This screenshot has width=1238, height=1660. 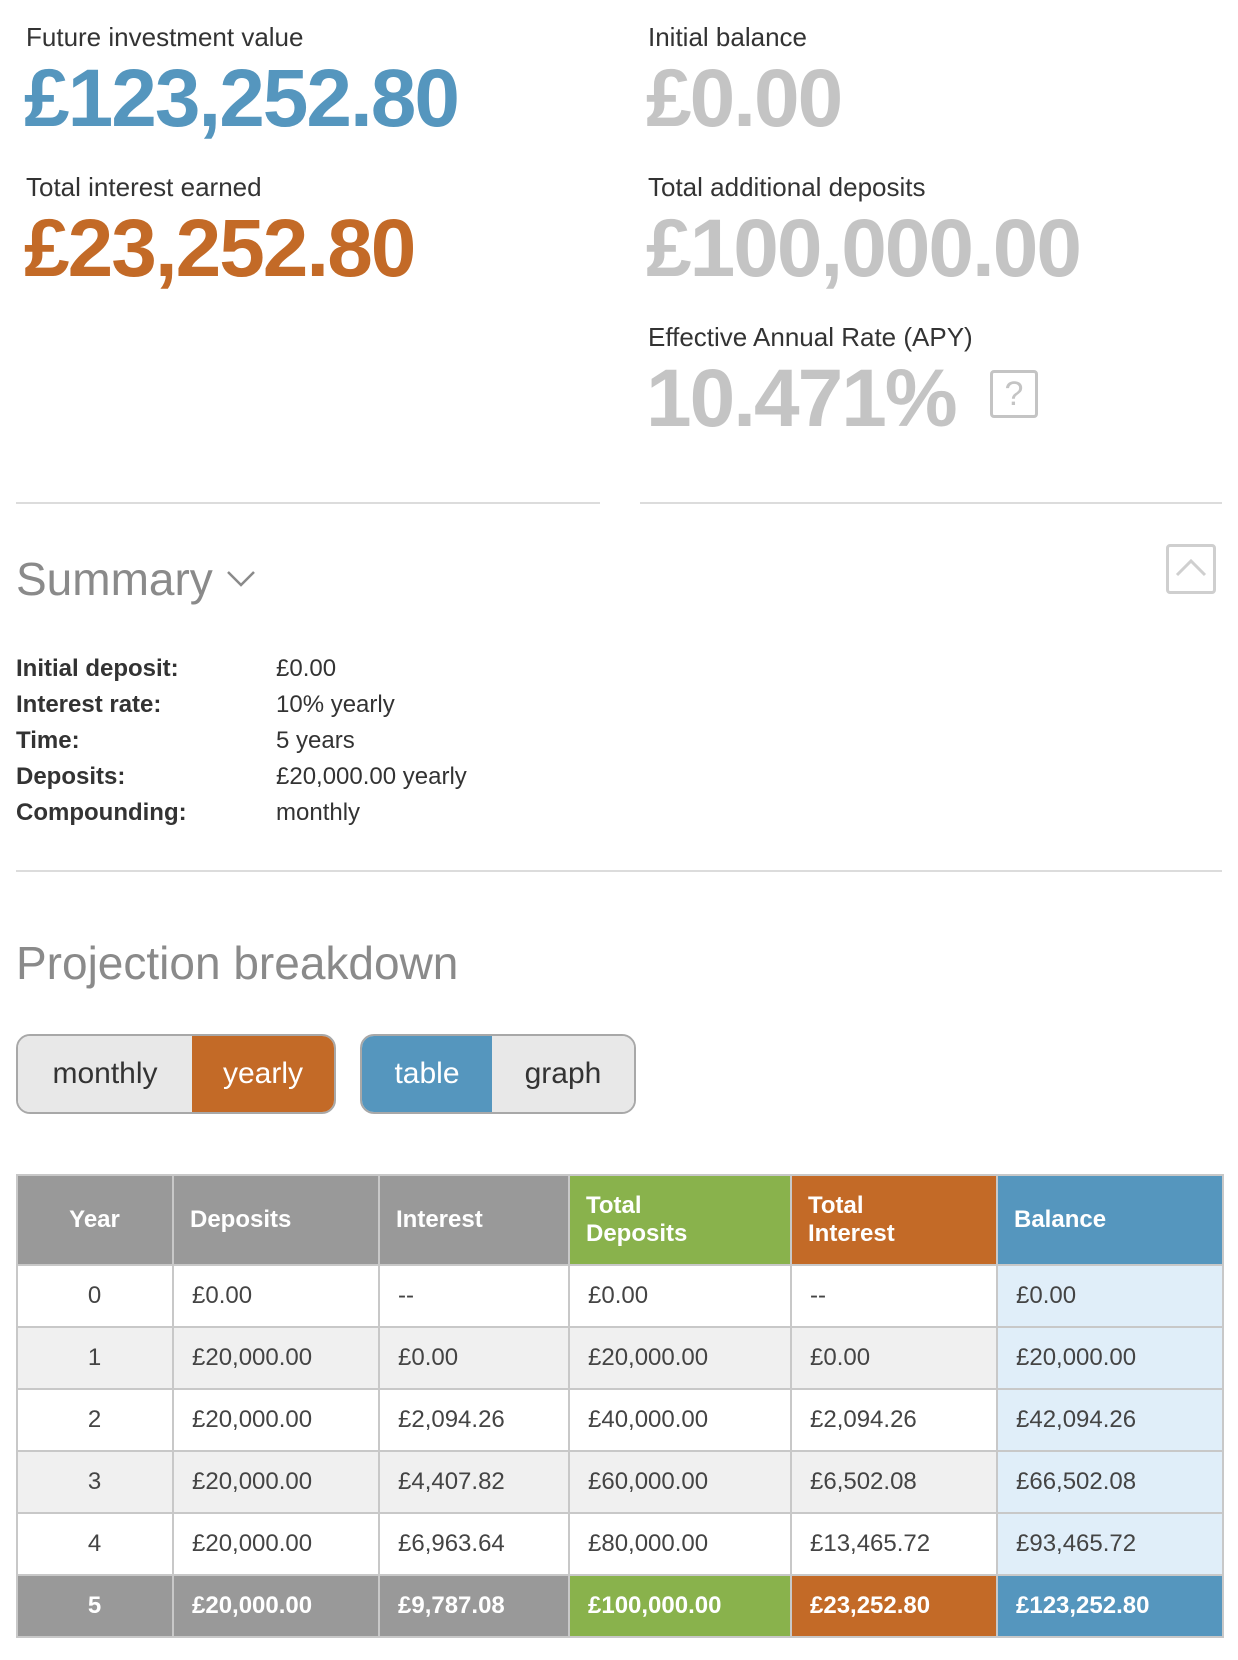 What do you see at coordinates (894, 1606) in the screenshot?
I see `cell-total-interest: £23,252.80` at bounding box center [894, 1606].